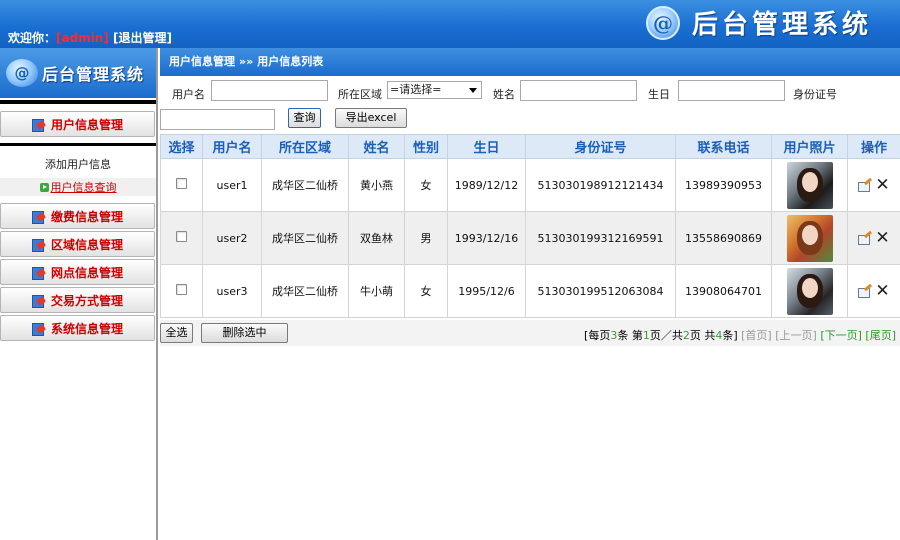 Image resolution: width=900 pixels, height=540 pixels. I want to click on pager-total-suffix: 条], so click(730, 335).